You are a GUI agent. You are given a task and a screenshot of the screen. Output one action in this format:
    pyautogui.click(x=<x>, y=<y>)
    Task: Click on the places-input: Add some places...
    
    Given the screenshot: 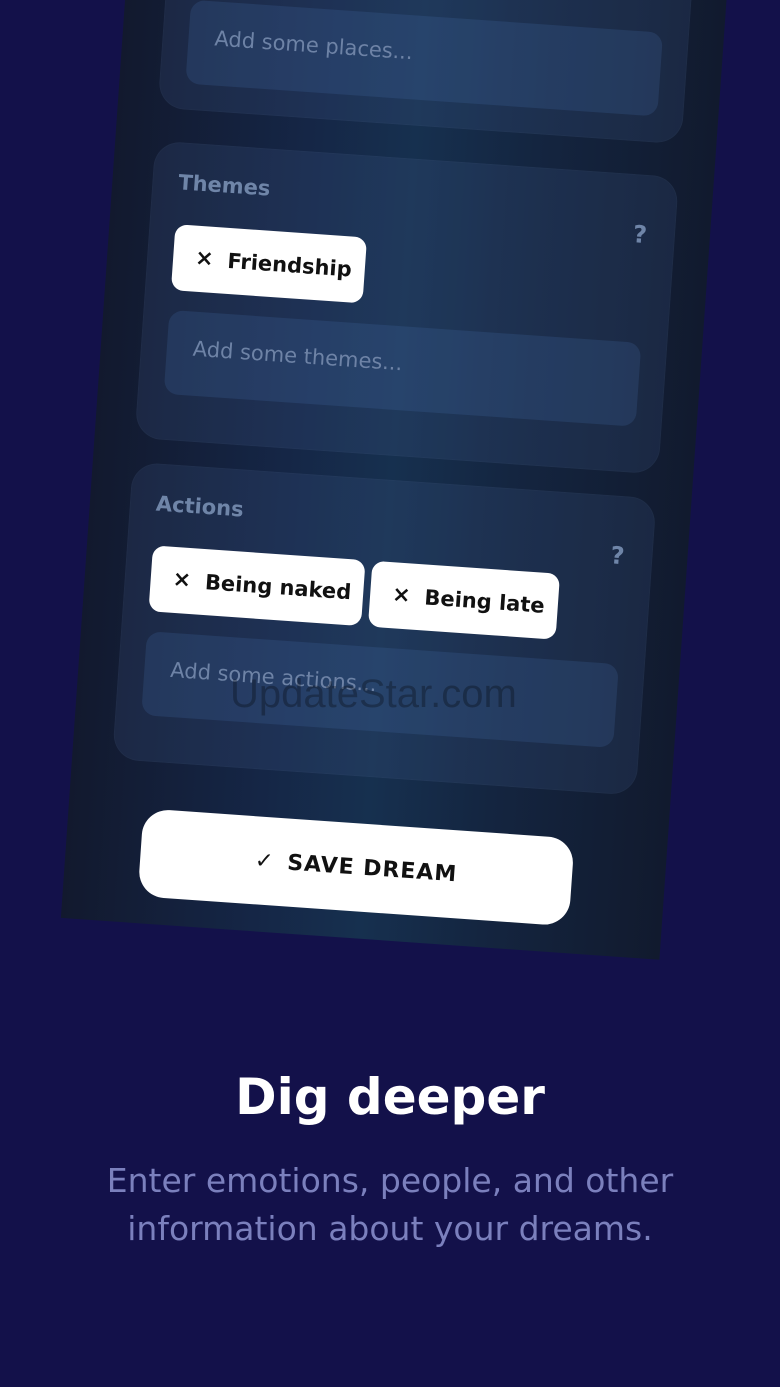 What is the action you would take?
    pyautogui.click(x=424, y=58)
    